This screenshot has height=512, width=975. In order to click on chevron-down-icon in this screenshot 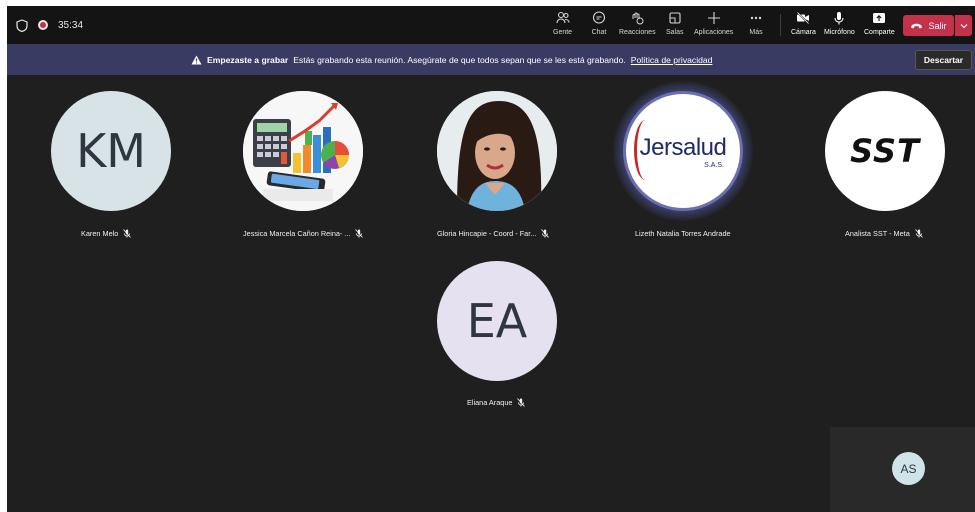, I will do `click(963, 25)`.